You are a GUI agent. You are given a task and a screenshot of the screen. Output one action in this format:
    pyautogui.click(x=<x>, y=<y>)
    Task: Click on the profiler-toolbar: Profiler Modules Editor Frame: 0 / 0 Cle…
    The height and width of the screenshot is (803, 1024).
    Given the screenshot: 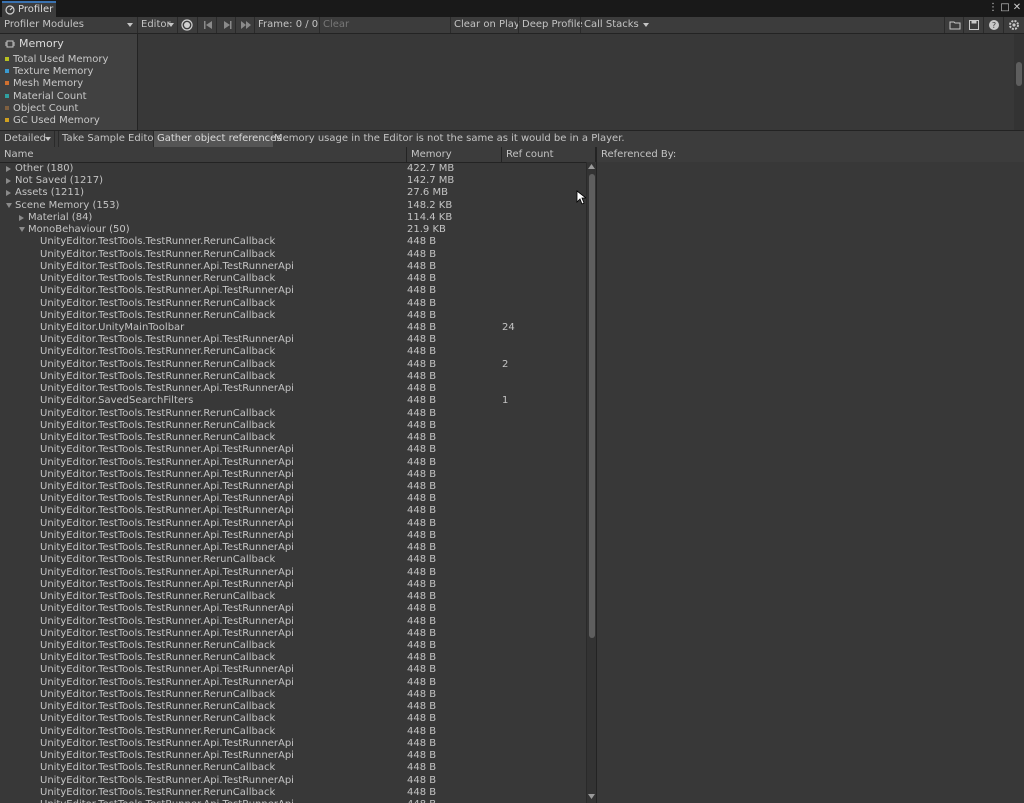 What is the action you would take?
    pyautogui.click(x=512, y=25)
    